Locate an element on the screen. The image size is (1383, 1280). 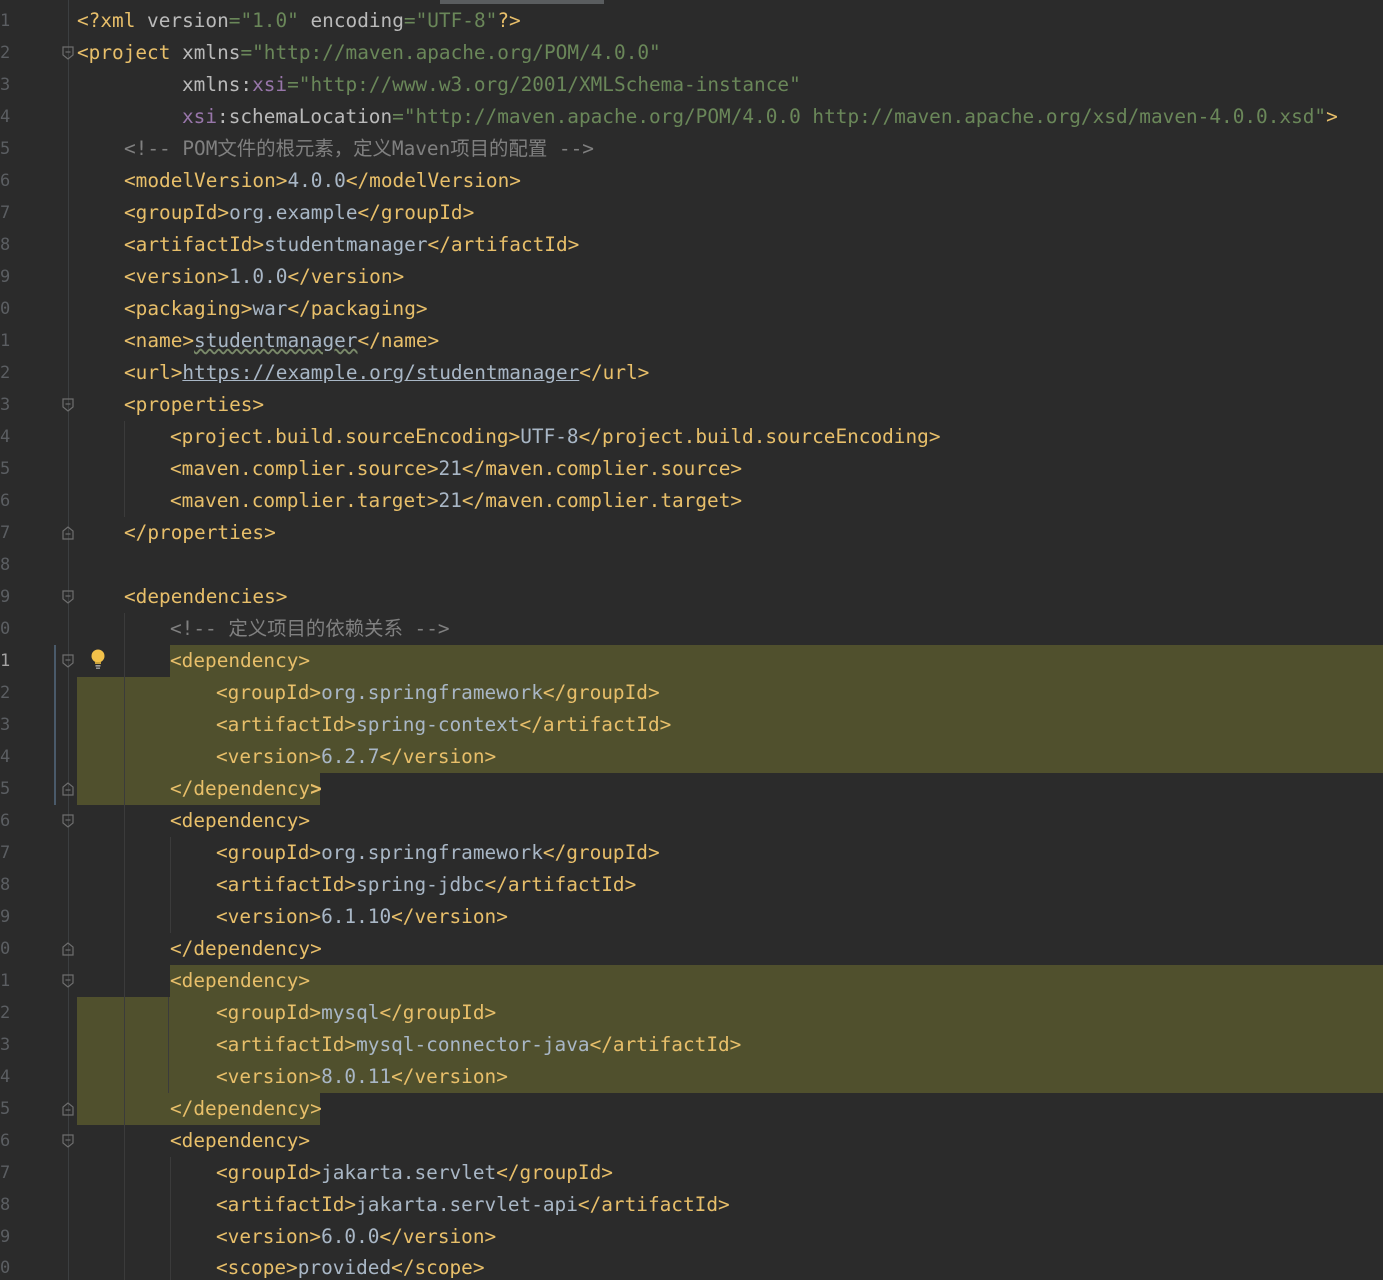
code-line: 0 </dependency> is located at coordinates (691, 949).